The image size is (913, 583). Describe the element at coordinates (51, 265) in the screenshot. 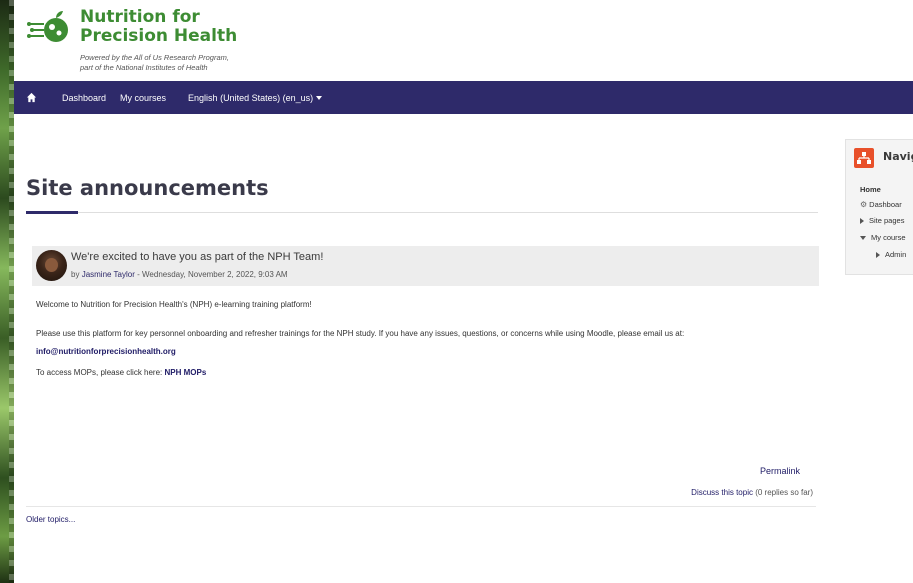

I see `author-avatar` at that location.